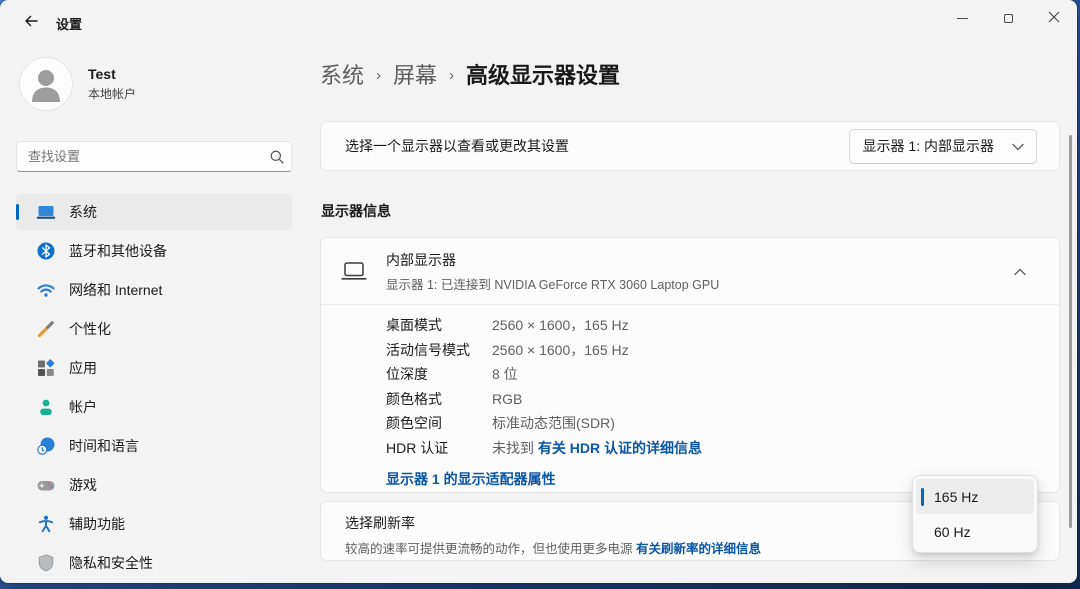 The height and width of the screenshot is (589, 1080). Describe the element at coordinates (415, 74) in the screenshot. I see `breadcrumb-display: 屏幕` at that location.